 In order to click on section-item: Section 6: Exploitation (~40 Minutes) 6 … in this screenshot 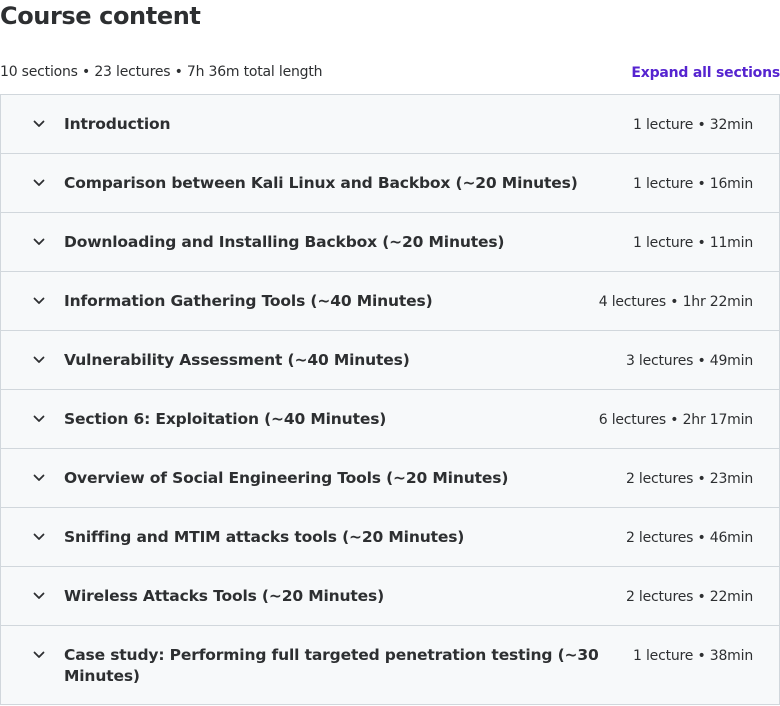, I will do `click(390, 419)`.